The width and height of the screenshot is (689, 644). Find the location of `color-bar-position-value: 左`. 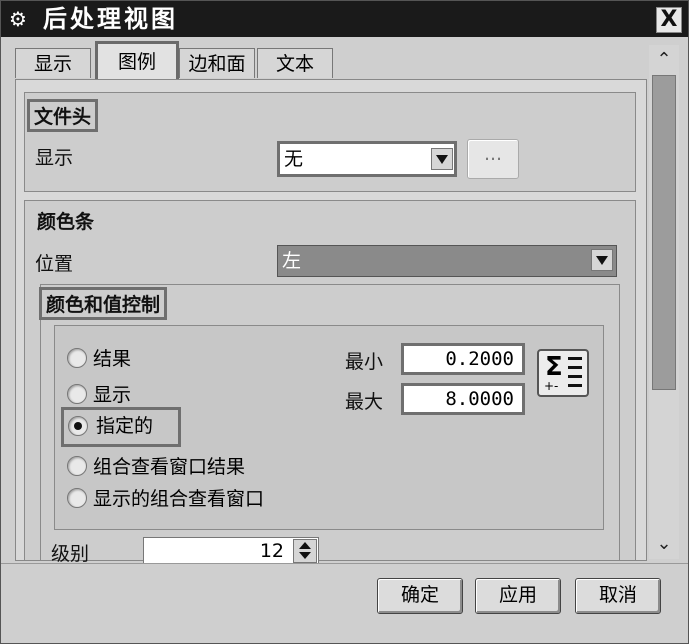

color-bar-position-value: 左 is located at coordinates (292, 261).